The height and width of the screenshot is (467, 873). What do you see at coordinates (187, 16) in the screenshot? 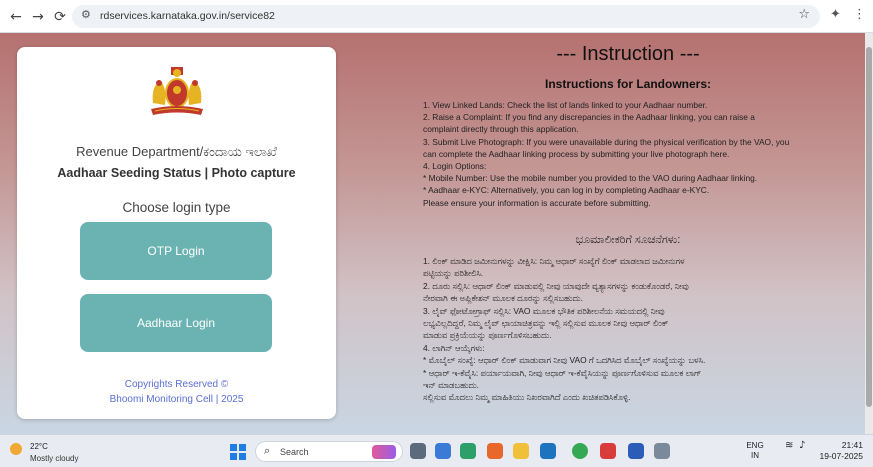
I see `url-text: rdservices.karnataka.gov.in/service82` at bounding box center [187, 16].